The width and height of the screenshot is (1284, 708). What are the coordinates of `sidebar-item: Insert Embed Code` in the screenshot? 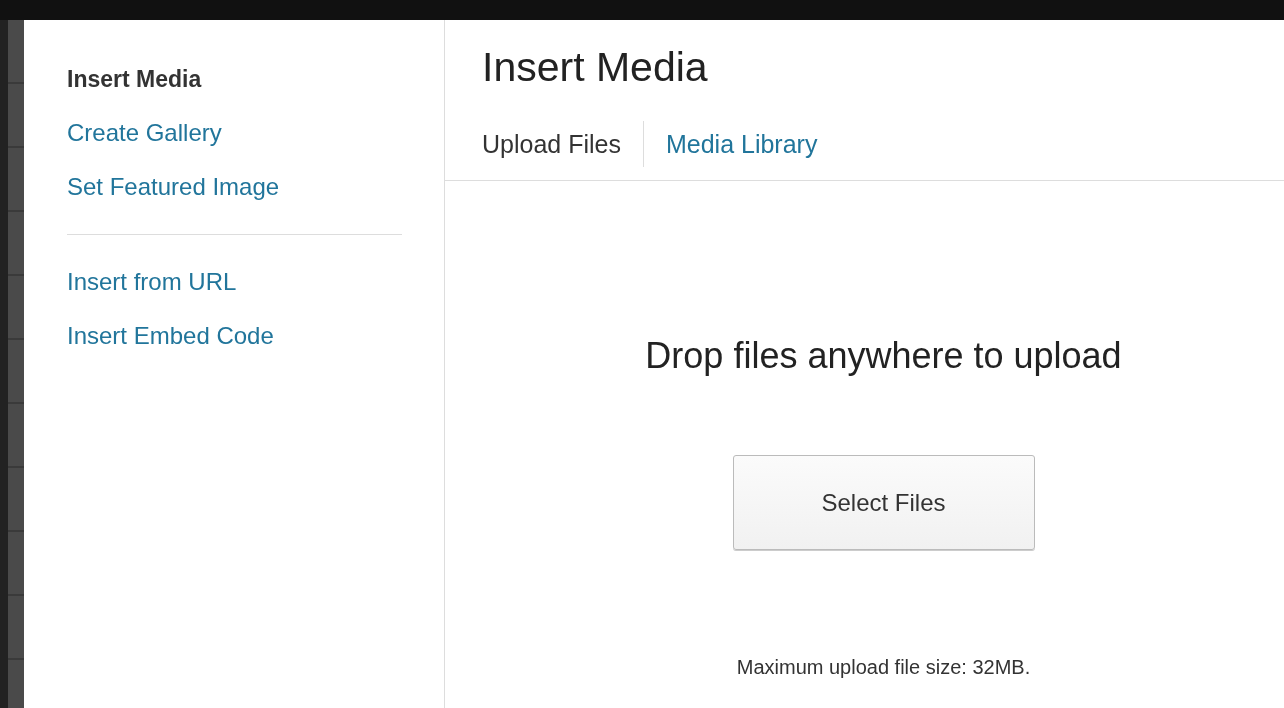 It's located at (170, 336).